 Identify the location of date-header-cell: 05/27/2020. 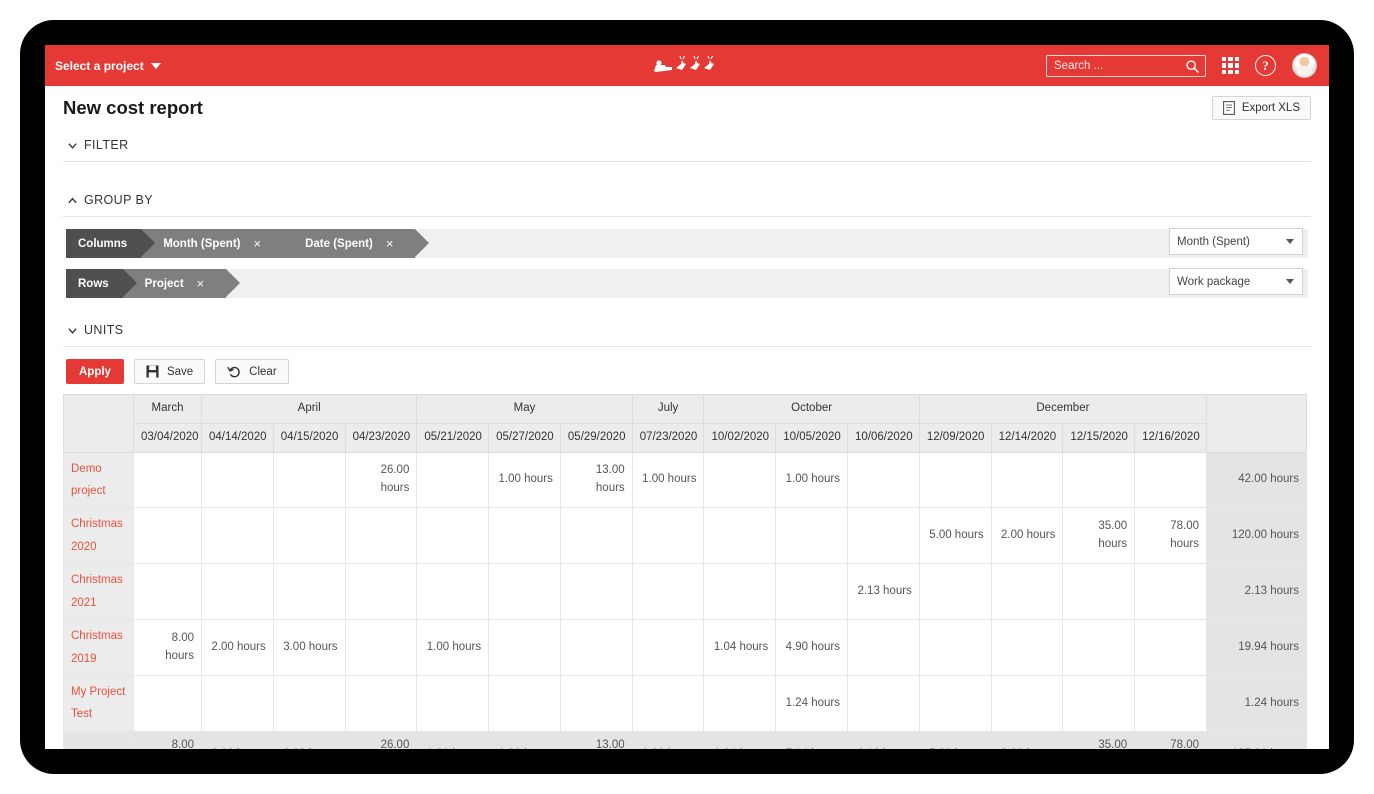
(524, 437).